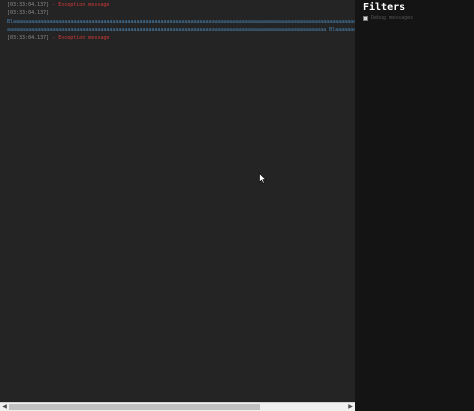 Image resolution: width=474 pixels, height=411 pixels. I want to click on scroll-left-arrow-icon: ◀, so click(4, 407).